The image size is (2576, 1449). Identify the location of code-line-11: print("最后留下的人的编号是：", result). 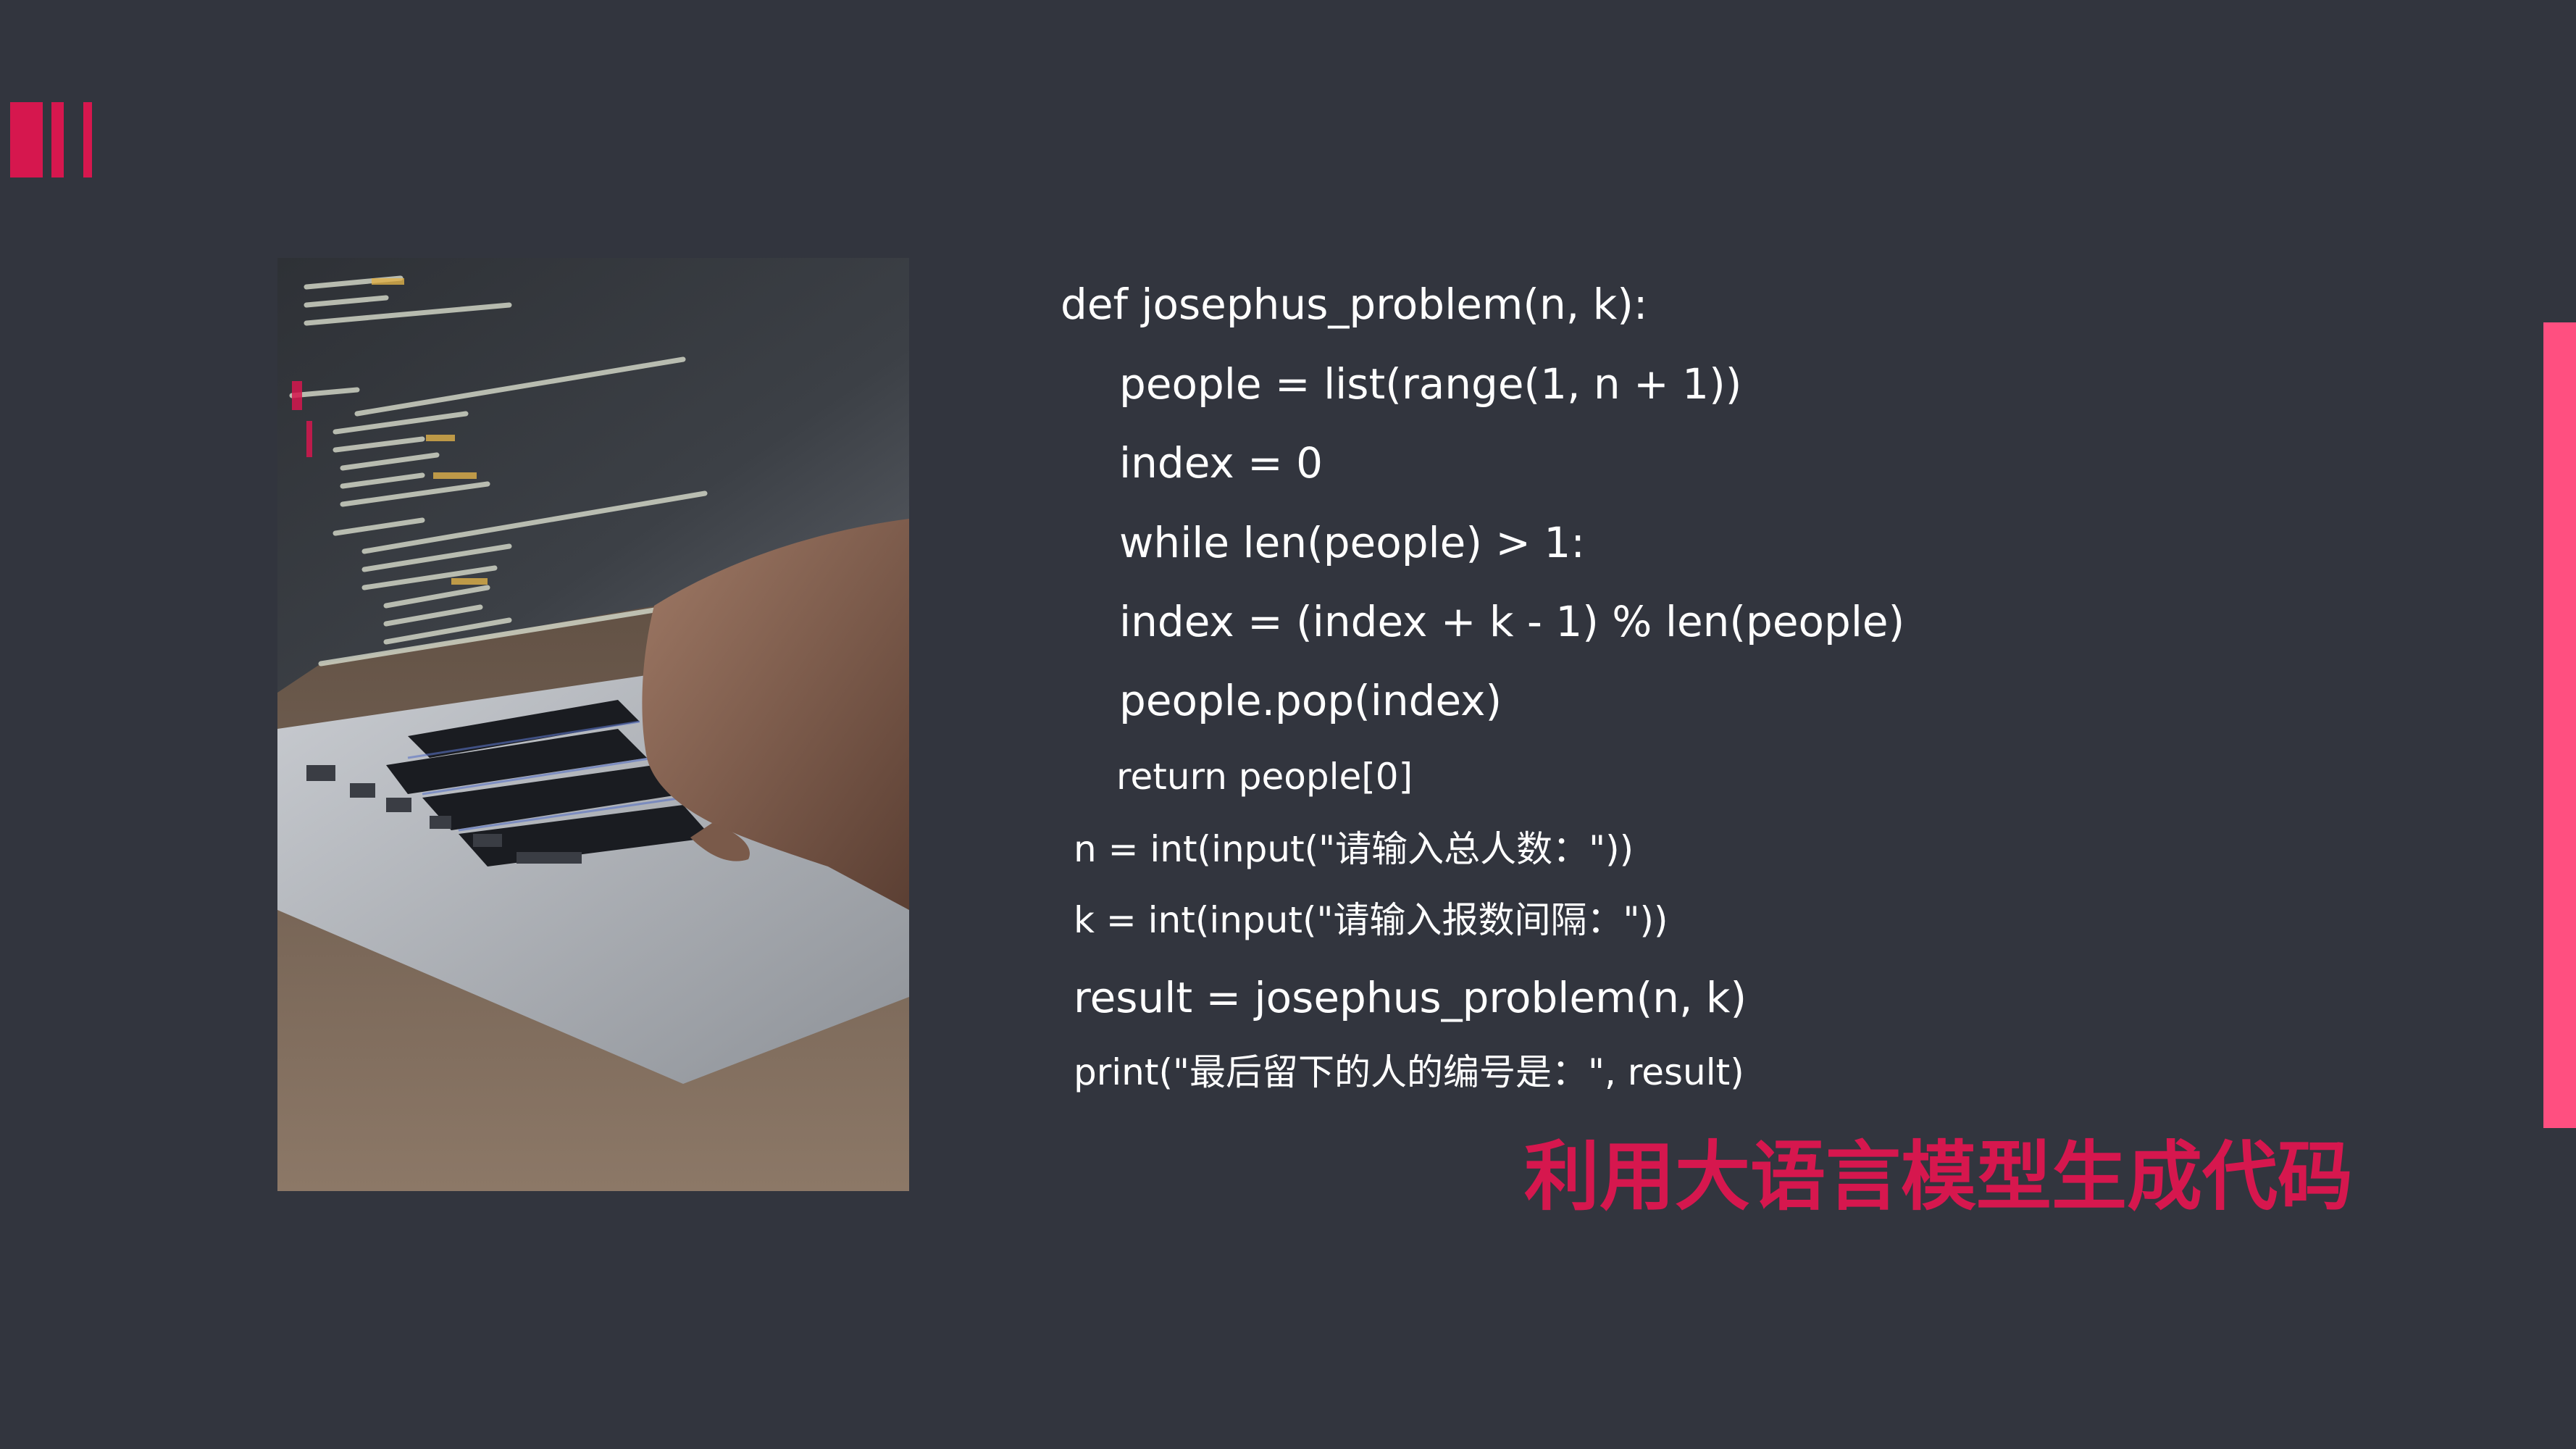
(1409, 1072).